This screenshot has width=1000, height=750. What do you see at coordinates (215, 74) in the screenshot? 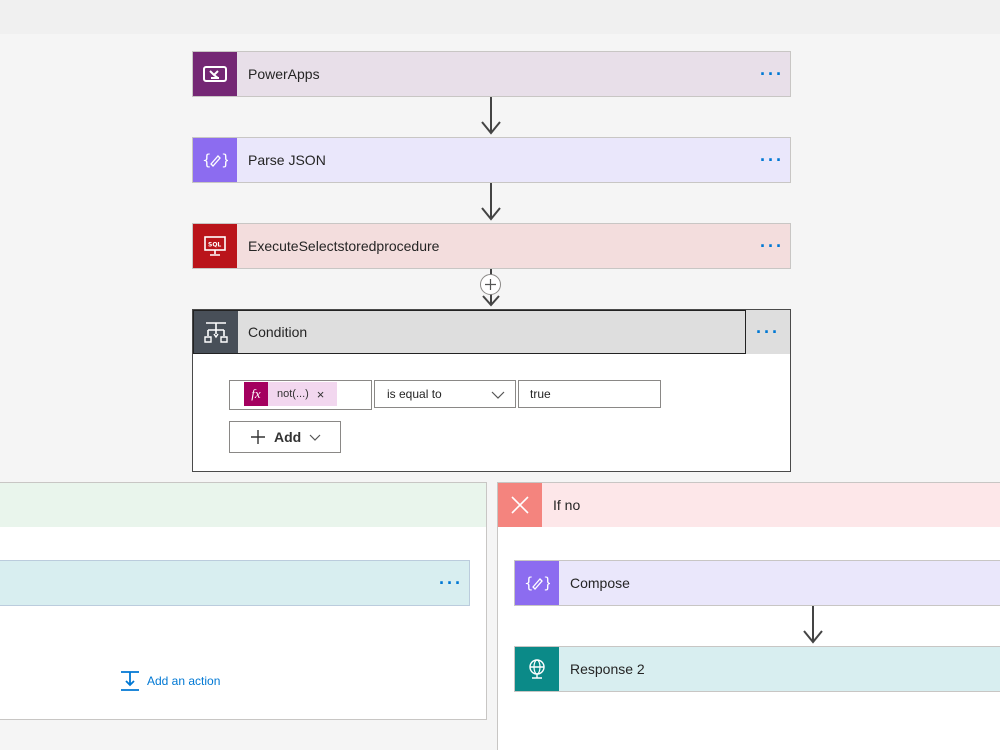
I see `powerapps-icon` at bounding box center [215, 74].